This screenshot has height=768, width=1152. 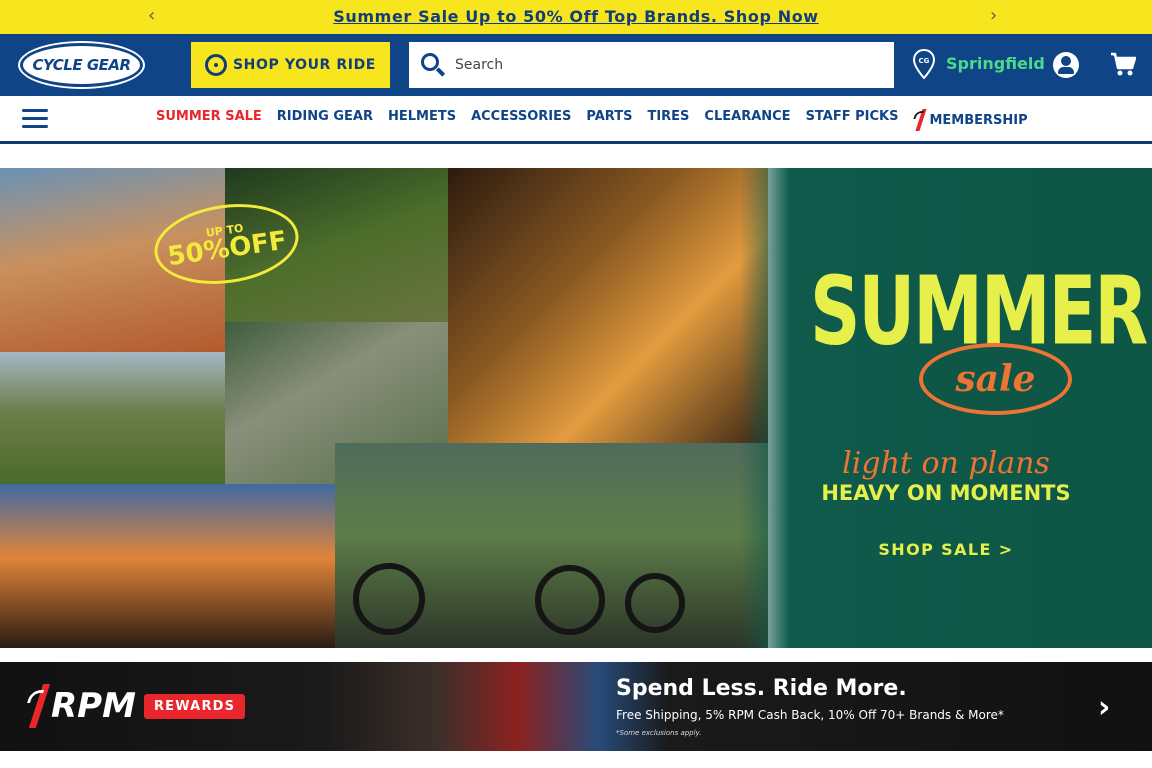 What do you see at coordinates (93, 706) in the screenshot?
I see `rpm-logo-word: RPM` at bounding box center [93, 706].